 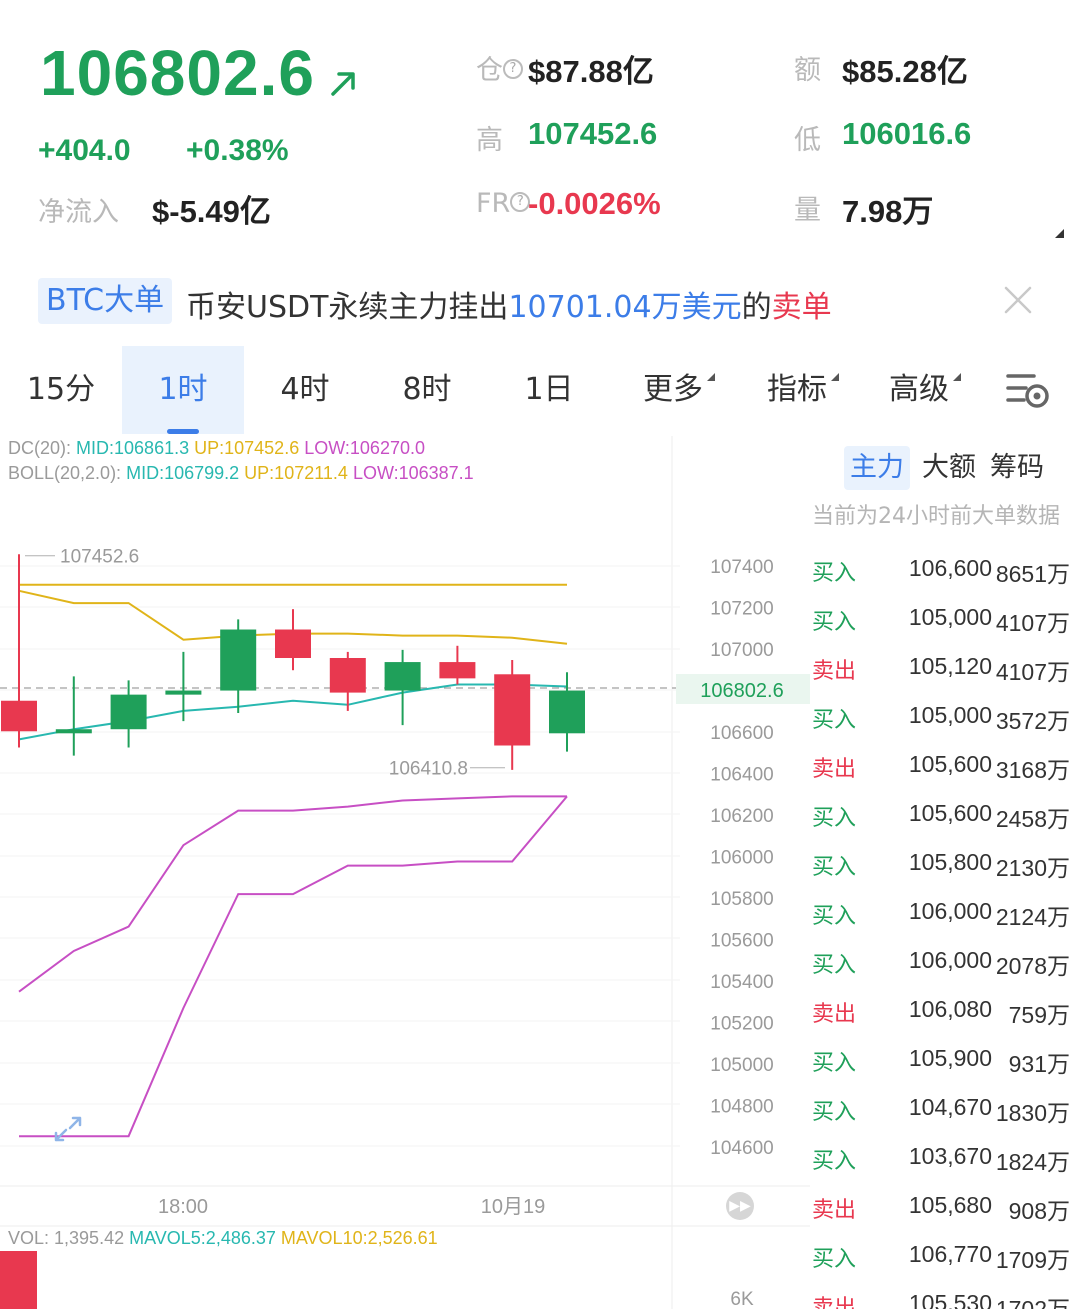 What do you see at coordinates (949, 468) in the screenshot?
I see `panel-tab-large-orders: 大额` at bounding box center [949, 468].